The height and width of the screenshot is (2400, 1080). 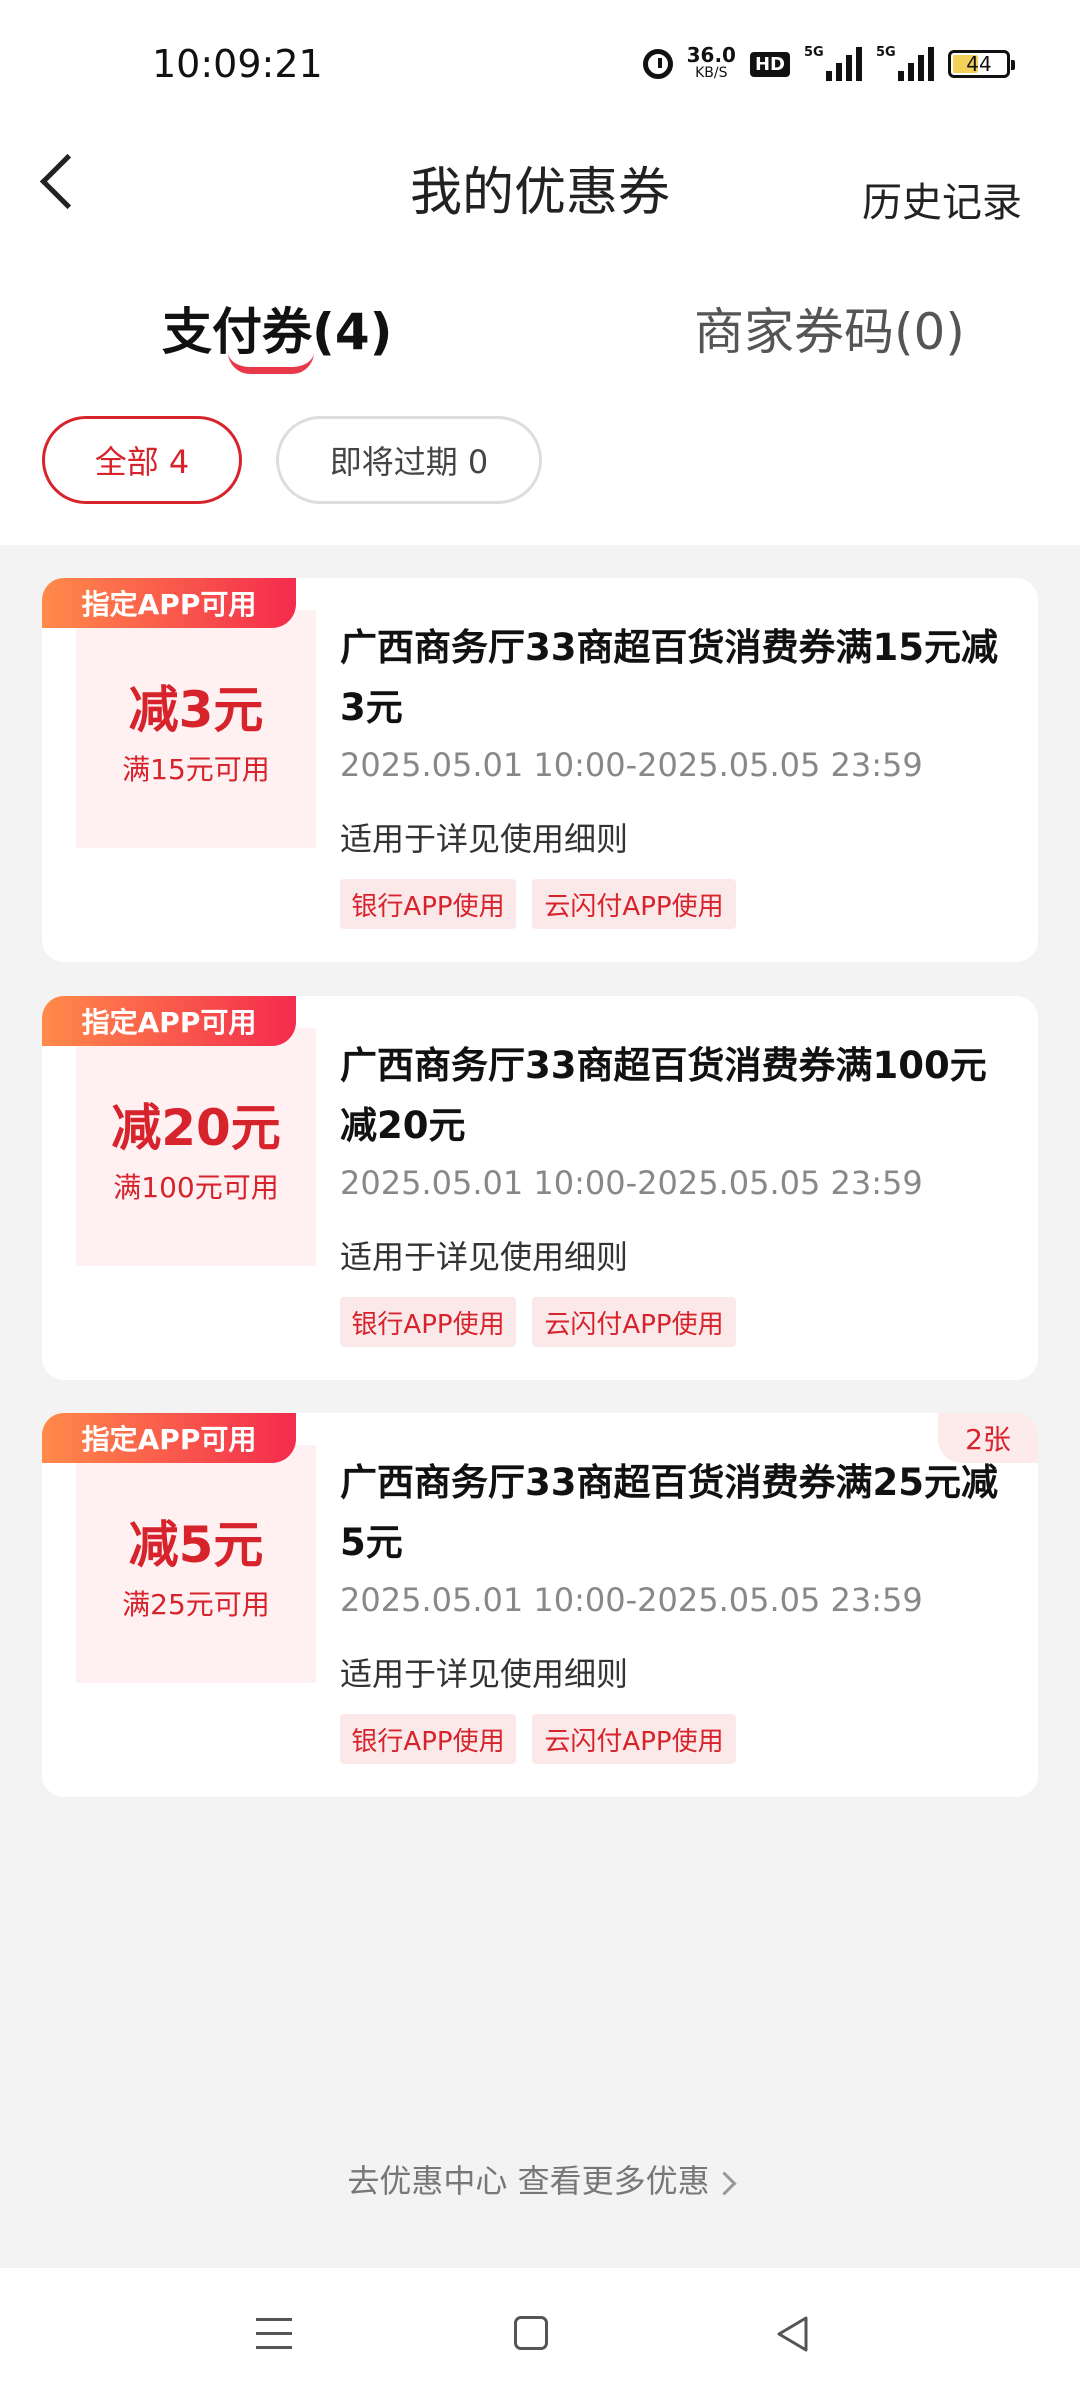 I want to click on filter-expiring-chip: 即将过期 0, so click(x=409, y=460).